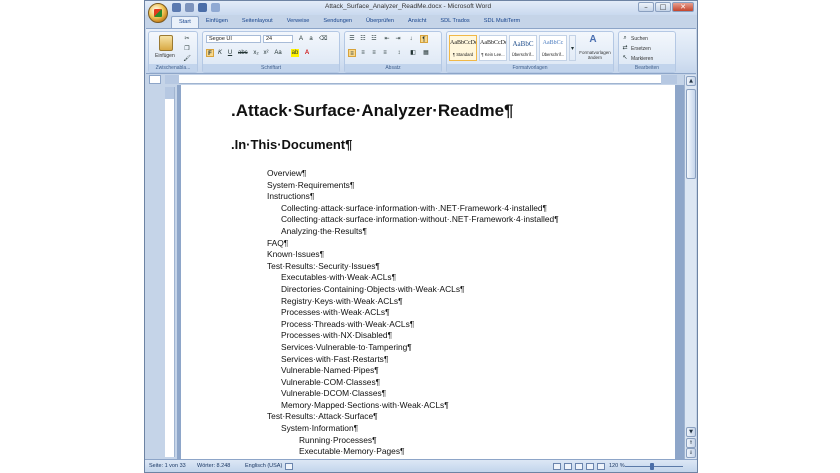  Describe the element at coordinates (323, 39) in the screenshot. I see `clear-format-icon: ⌫` at that location.